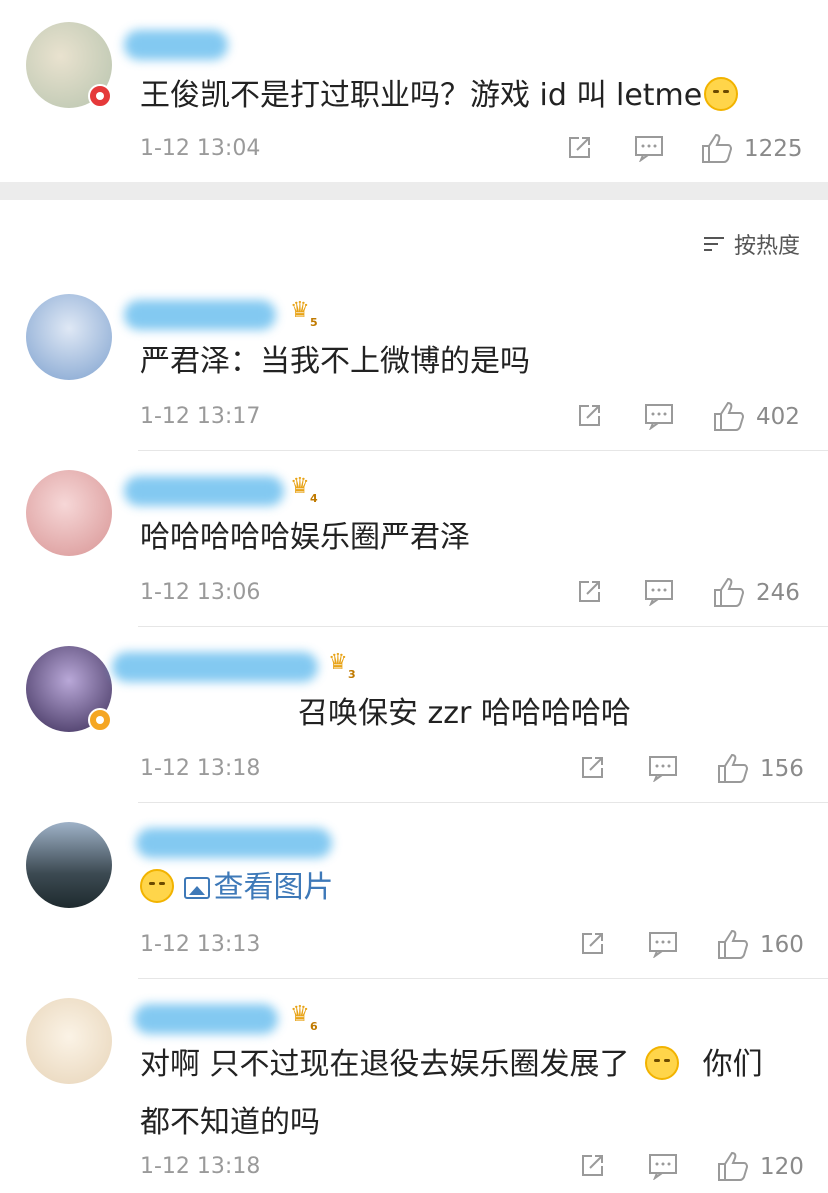 The height and width of the screenshot is (1193, 828). What do you see at coordinates (439, 96) in the screenshot?
I see `comment-text: 王俊凯不是打过职业吗？游戏 id 叫 letme` at bounding box center [439, 96].